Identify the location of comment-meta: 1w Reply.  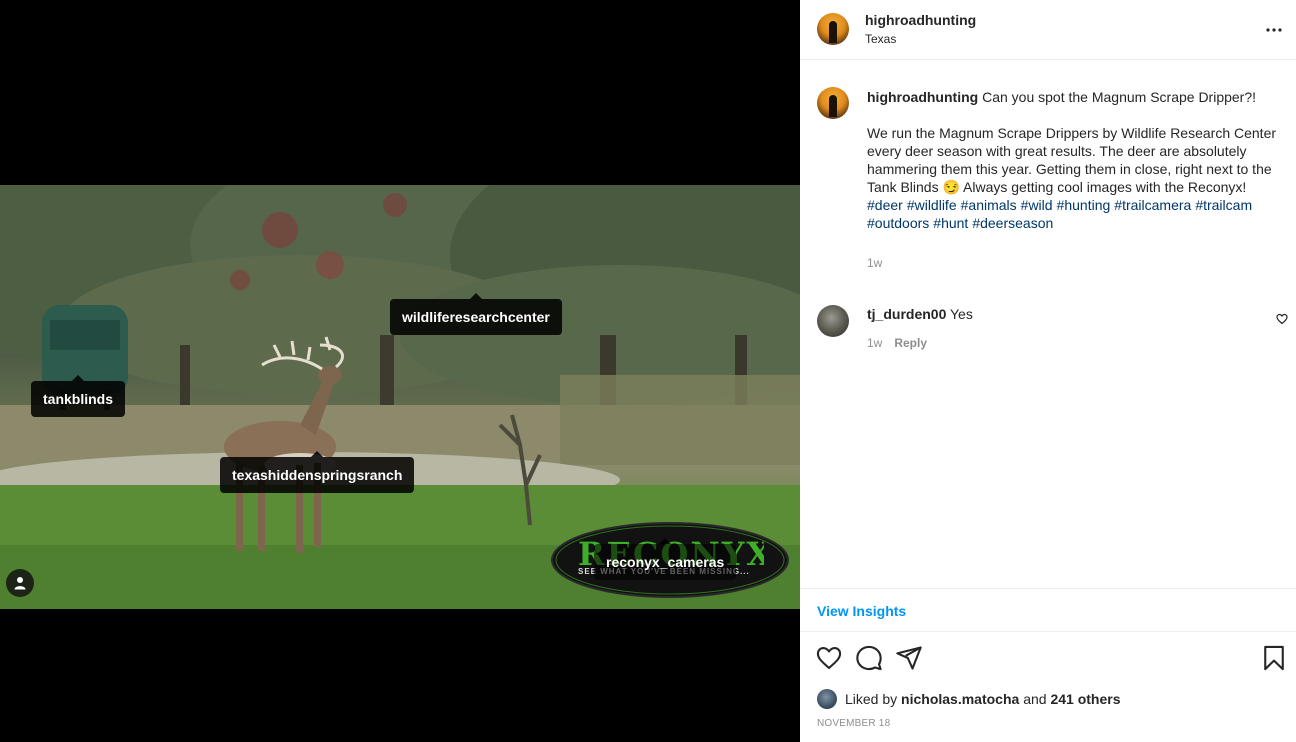
(897, 343).